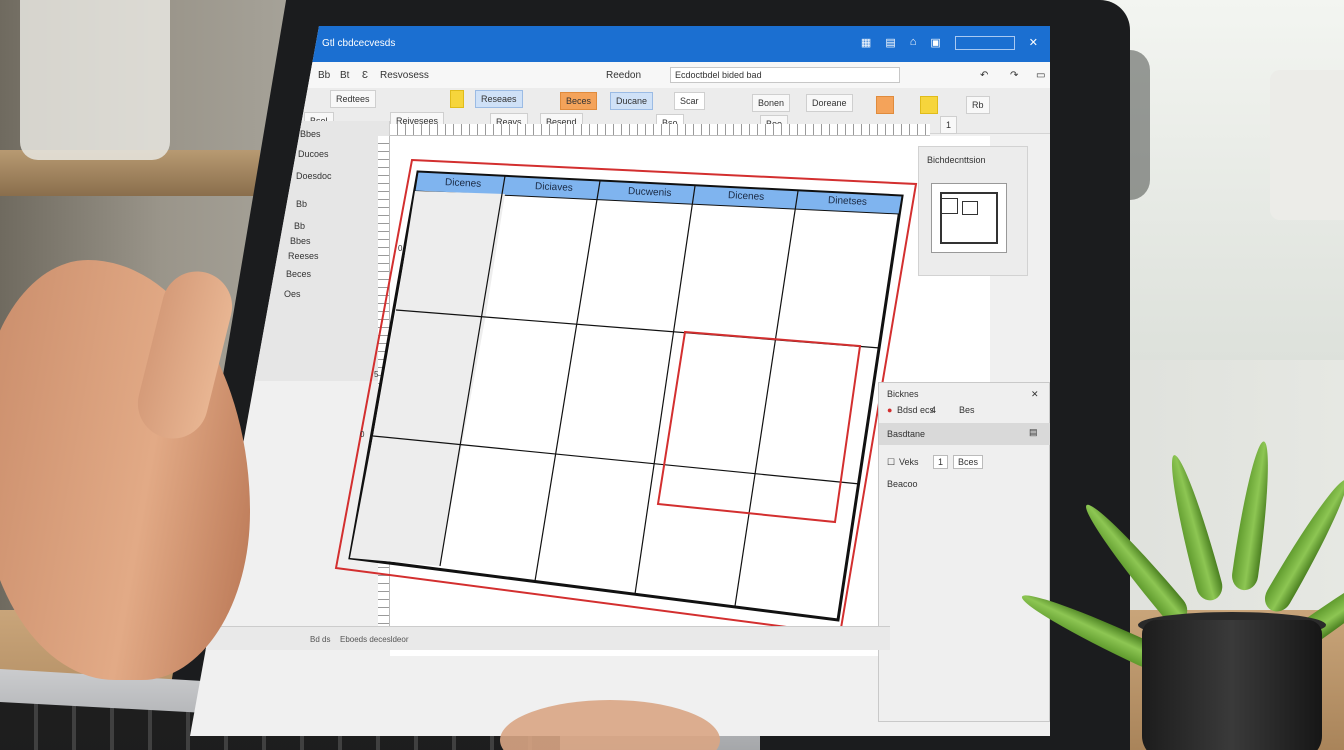 This screenshot has width=1344, height=750. Describe the element at coordinates (916, 410) in the screenshot. I see `properties-row-1: Bdsd ecs` at that location.